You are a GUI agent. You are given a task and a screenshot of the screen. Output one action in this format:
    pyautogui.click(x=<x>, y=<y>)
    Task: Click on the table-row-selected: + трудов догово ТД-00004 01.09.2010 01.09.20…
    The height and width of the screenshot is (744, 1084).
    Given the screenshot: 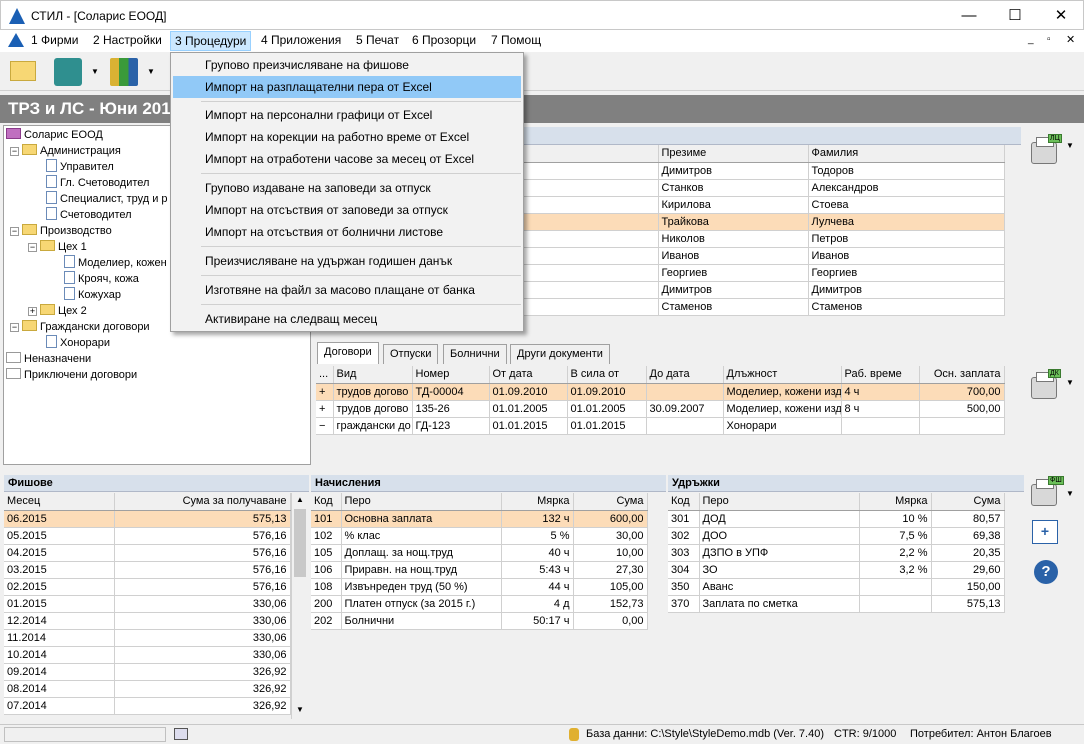 What is the action you would take?
    pyautogui.click(x=660, y=392)
    